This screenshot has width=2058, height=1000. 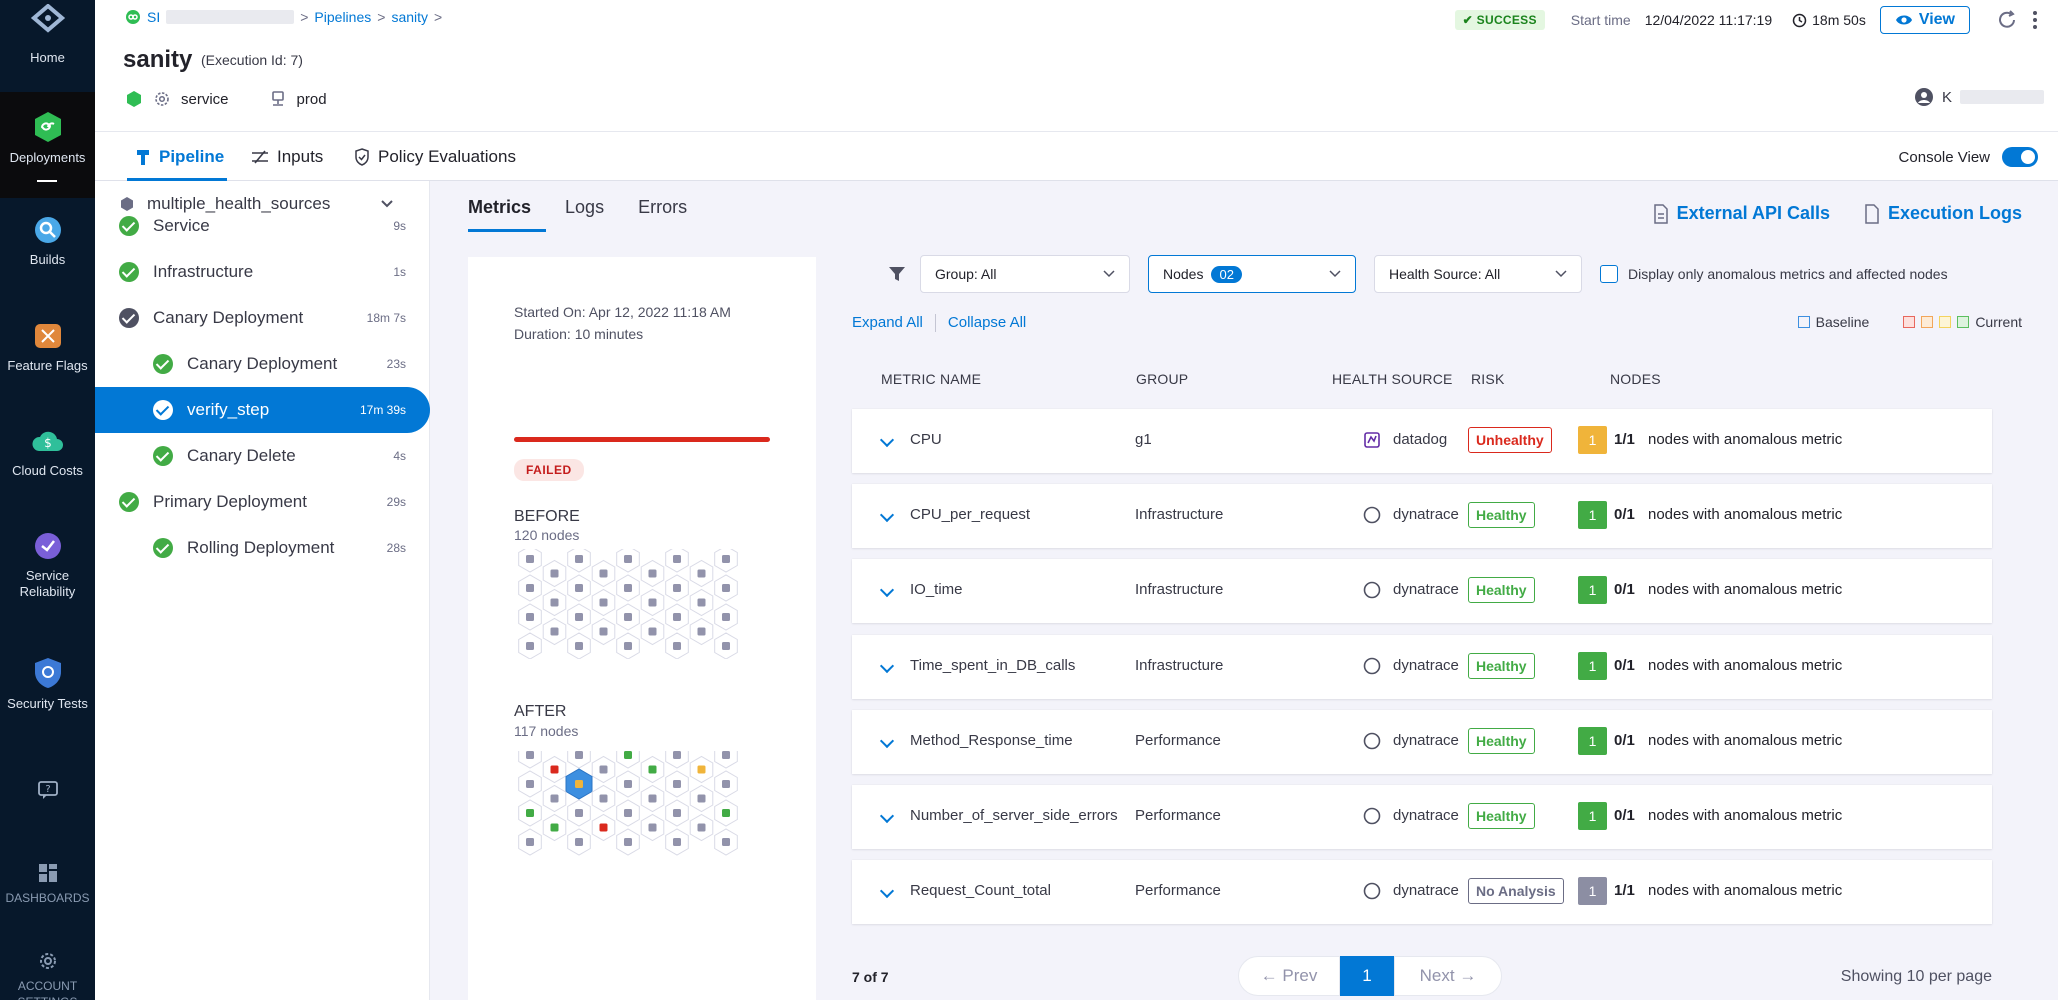 What do you see at coordinates (47, 546) in the screenshot?
I see `service-reliability-icon` at bounding box center [47, 546].